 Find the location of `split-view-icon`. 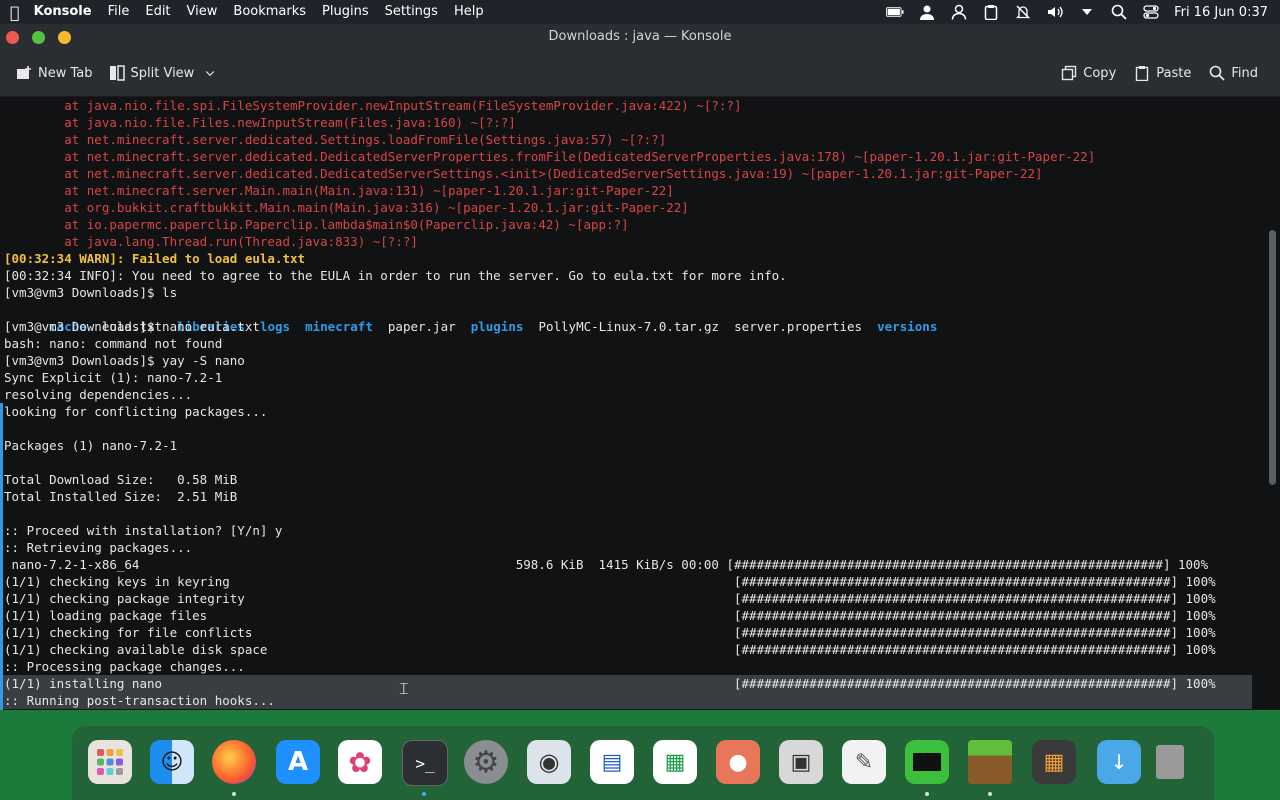

split-view-icon is located at coordinates (117, 73).